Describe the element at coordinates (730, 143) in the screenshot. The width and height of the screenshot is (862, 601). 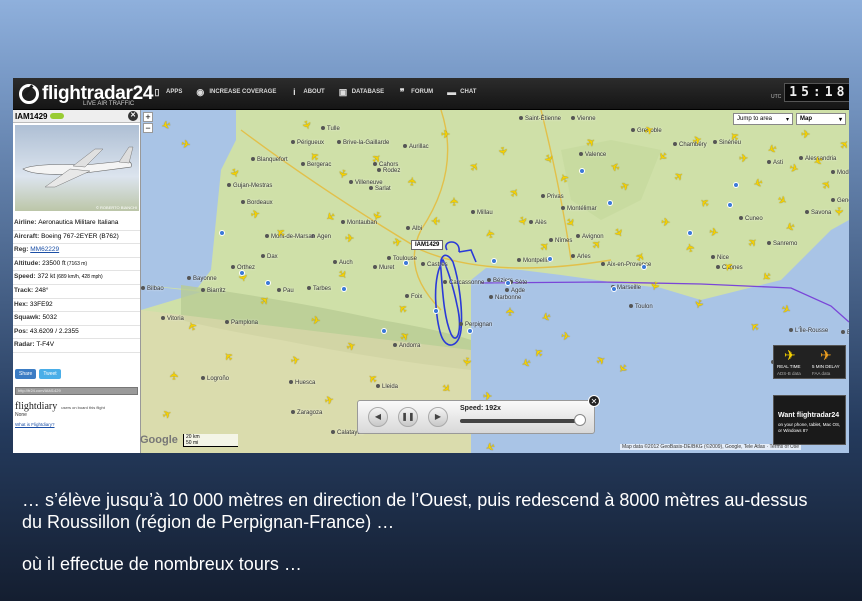
I see `city-name: Sinérieu` at that location.